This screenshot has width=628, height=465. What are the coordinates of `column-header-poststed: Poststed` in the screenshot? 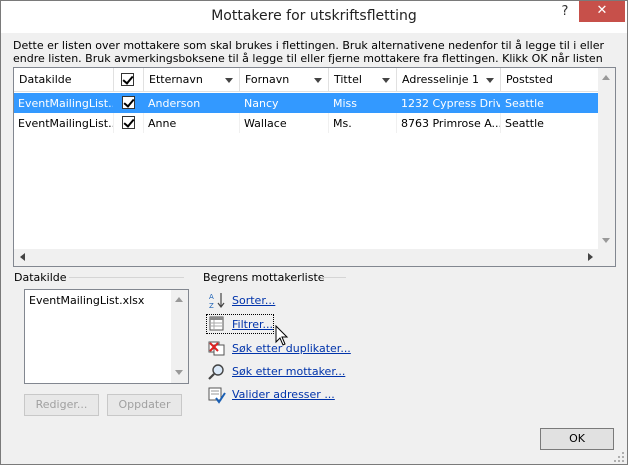 It's located at (550, 80).